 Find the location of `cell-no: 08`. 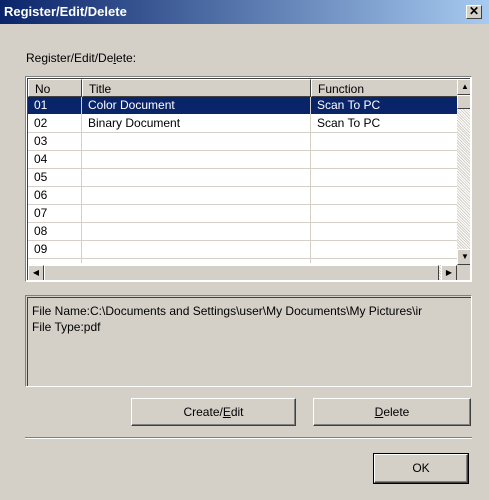

cell-no: 08 is located at coordinates (41, 231).